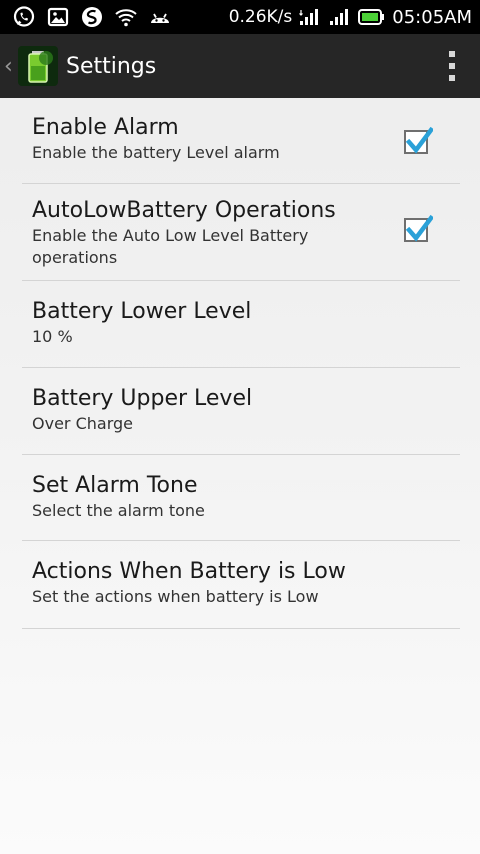 This screenshot has height=854, width=480. What do you see at coordinates (189, 571) in the screenshot?
I see `setting-title: Actions When Battery is Low` at bounding box center [189, 571].